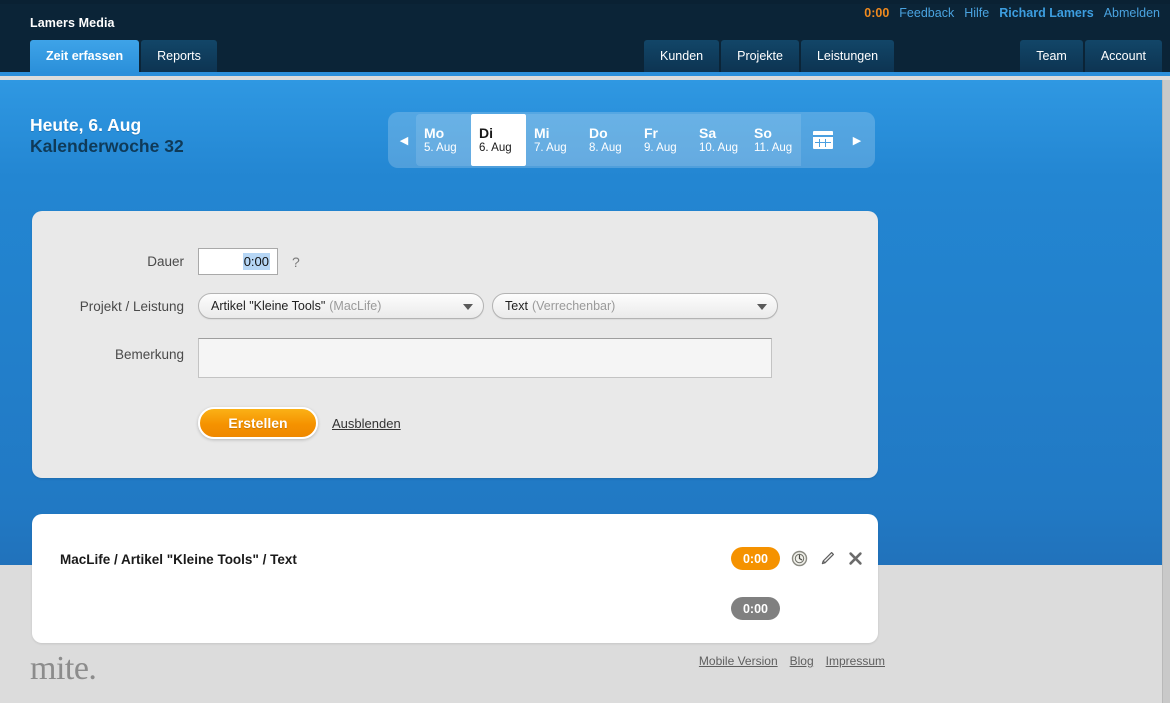  Describe the element at coordinates (542, 133) in the screenshot. I see `day-weekday: Mi` at that location.